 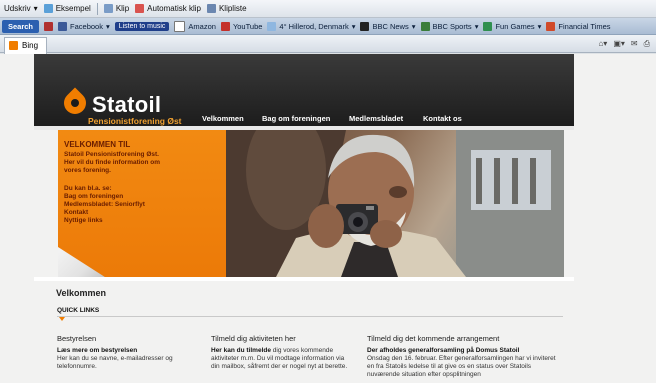 I want to click on hero-line-3: vores forening., so click(x=87, y=170).